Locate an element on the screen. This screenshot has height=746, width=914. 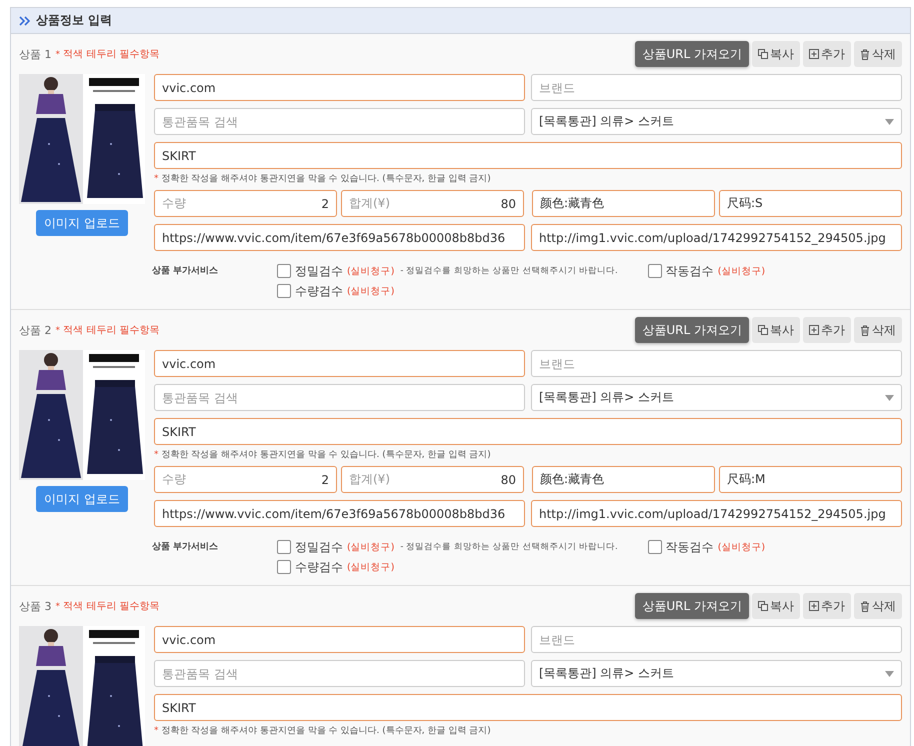
option-field: 尺码:S is located at coordinates (810, 203).